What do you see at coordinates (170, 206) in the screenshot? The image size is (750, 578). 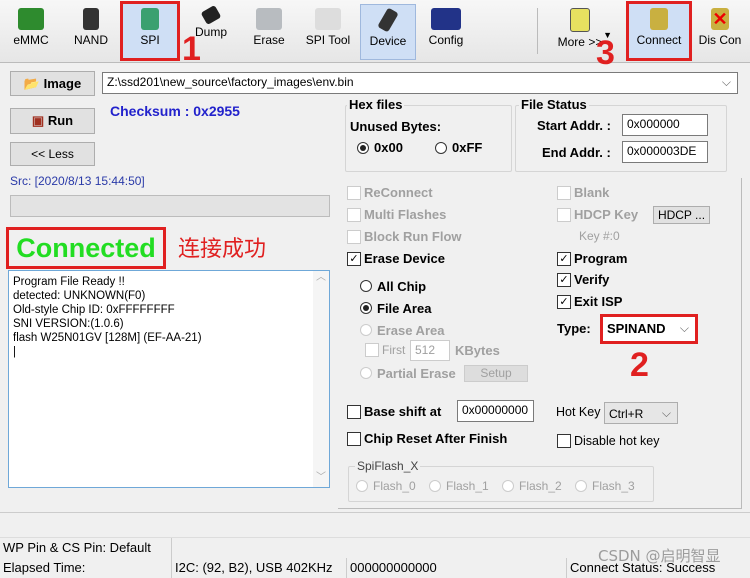 I see `progress-bar` at bounding box center [170, 206].